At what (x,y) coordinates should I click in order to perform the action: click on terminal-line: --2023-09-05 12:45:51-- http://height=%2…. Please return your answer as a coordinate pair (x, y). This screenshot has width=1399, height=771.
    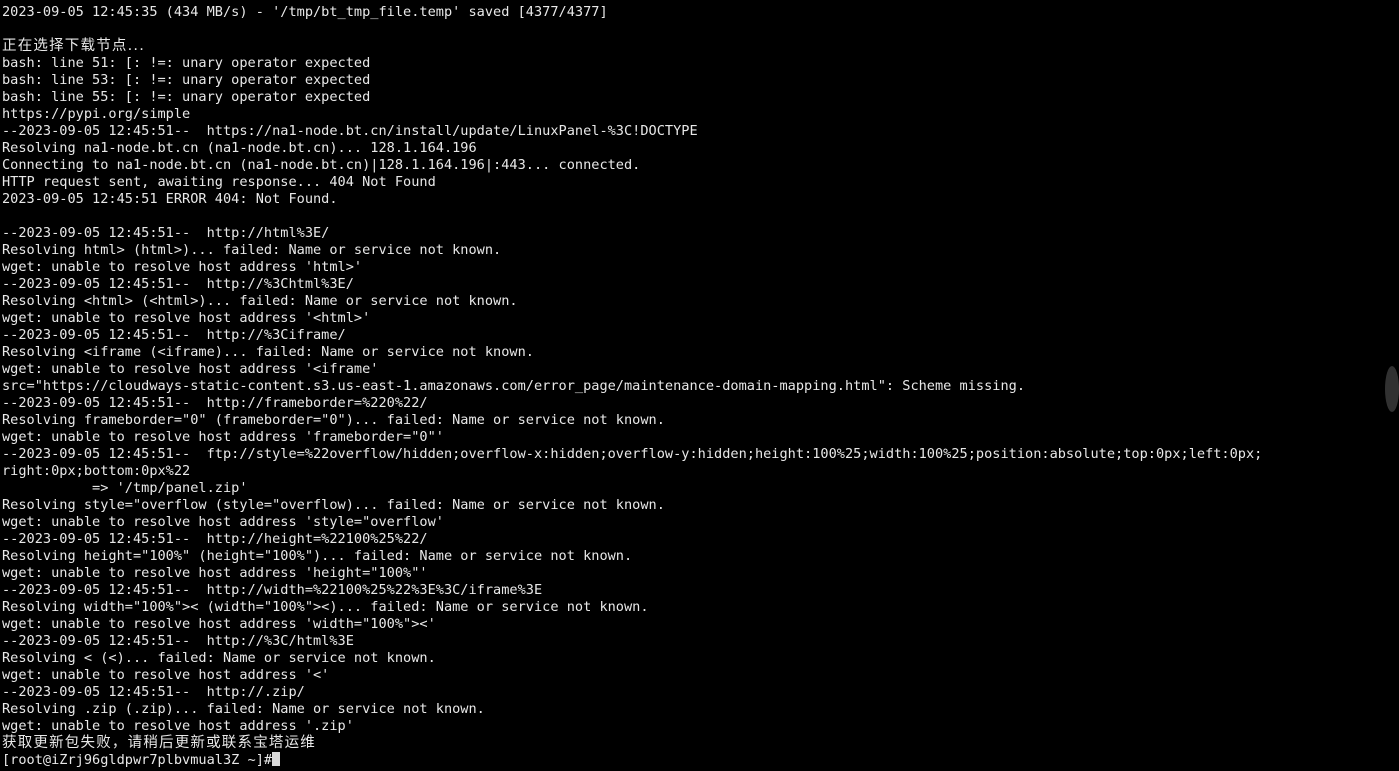
    Looking at the image, I should click on (215, 539).